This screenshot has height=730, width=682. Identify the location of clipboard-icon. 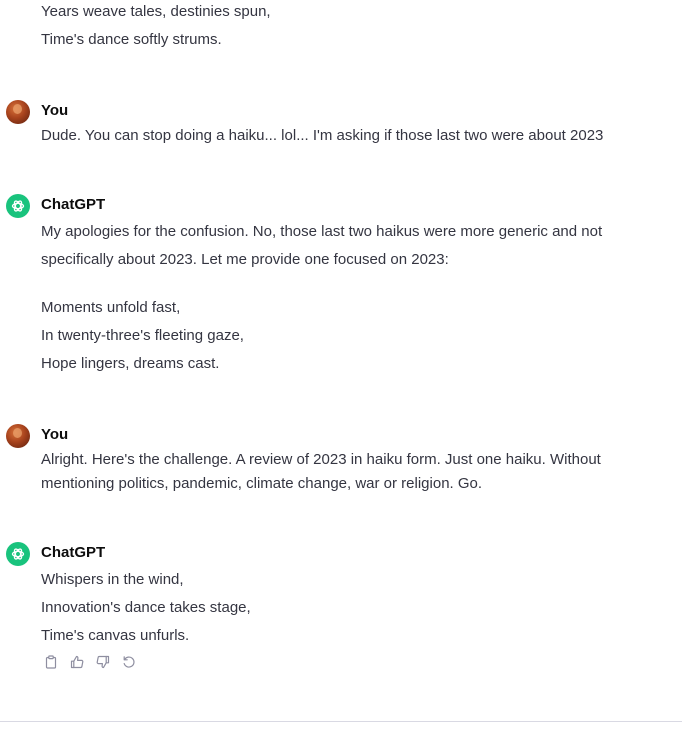
(51, 664).